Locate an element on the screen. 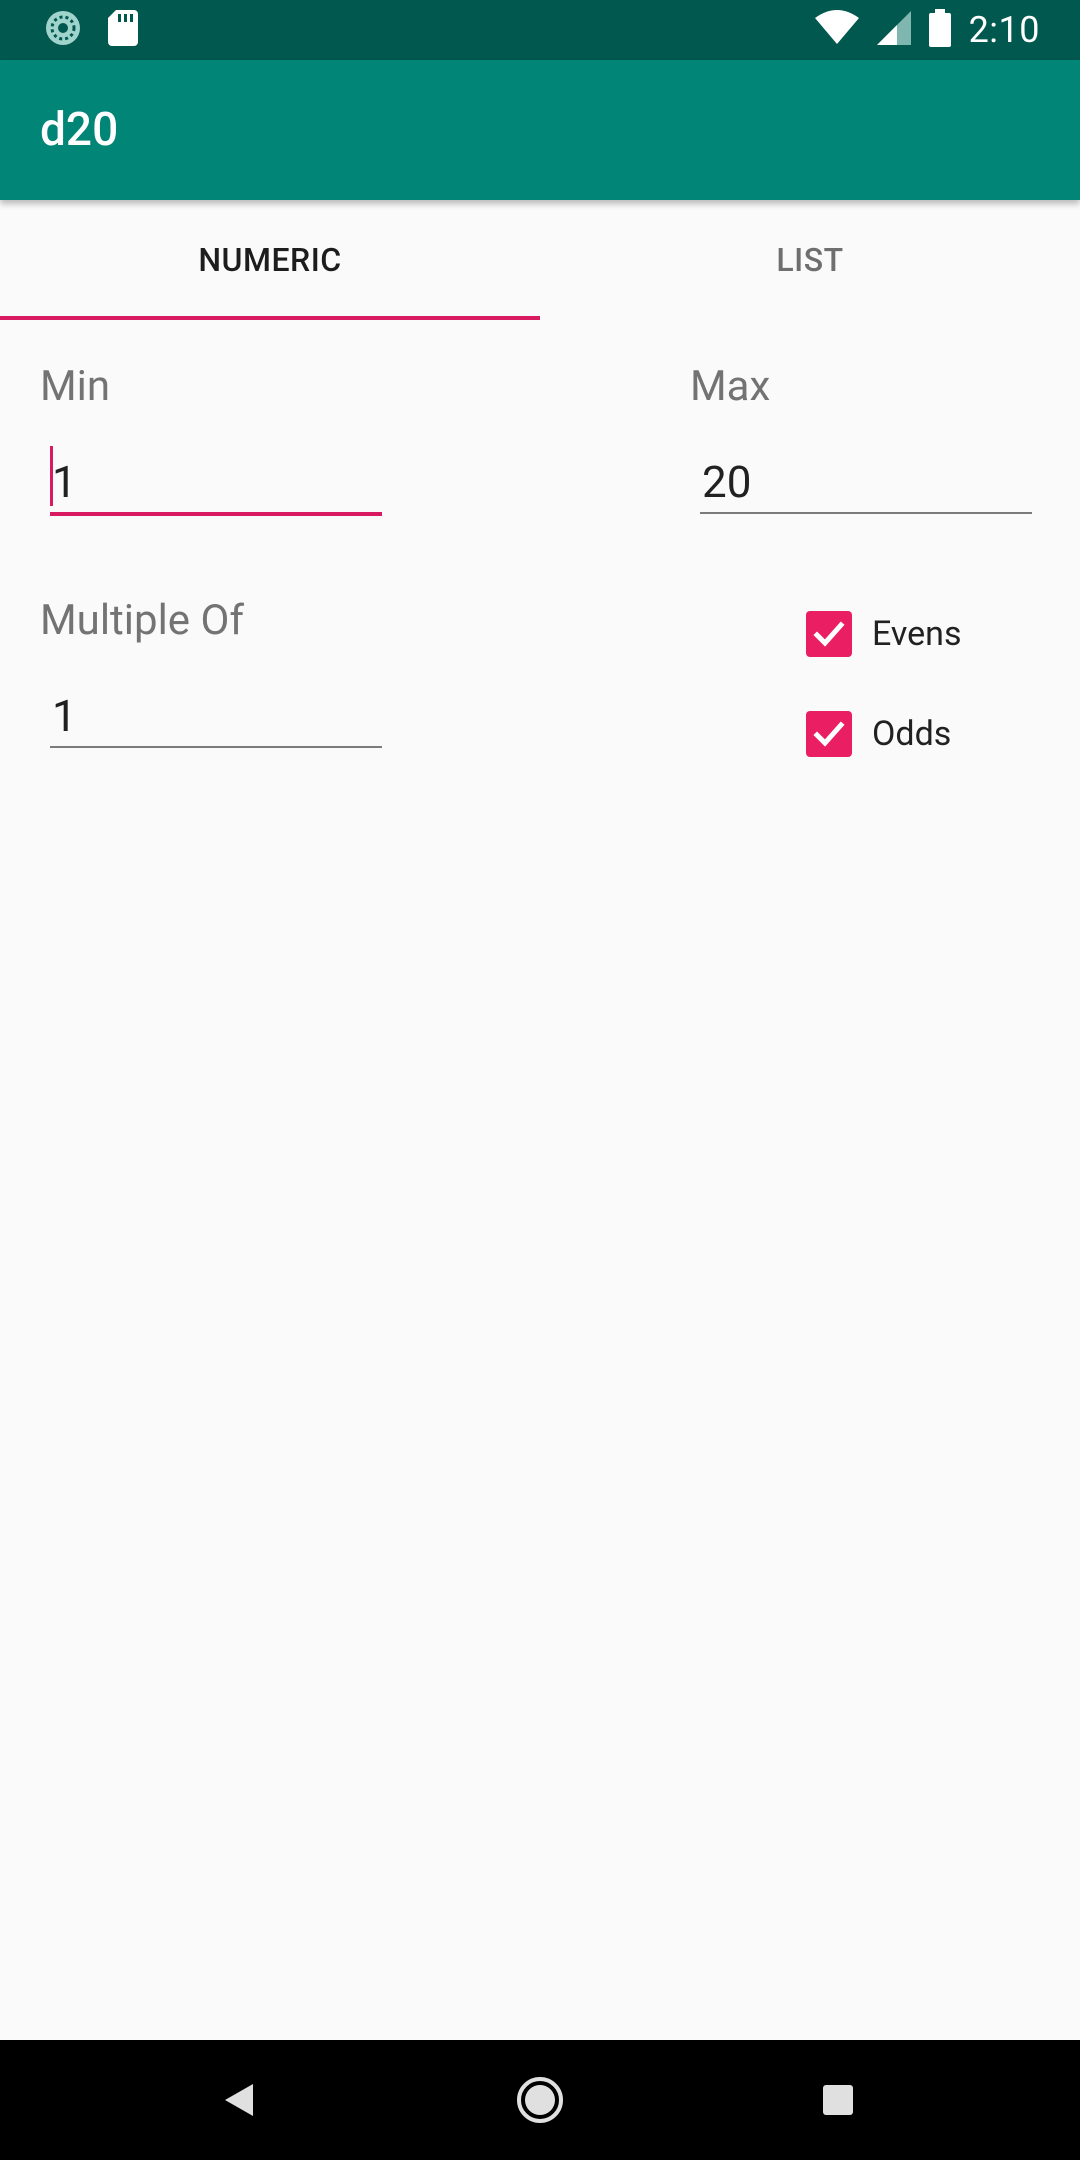 The width and height of the screenshot is (1080, 2160). recents-icon is located at coordinates (838, 2100).